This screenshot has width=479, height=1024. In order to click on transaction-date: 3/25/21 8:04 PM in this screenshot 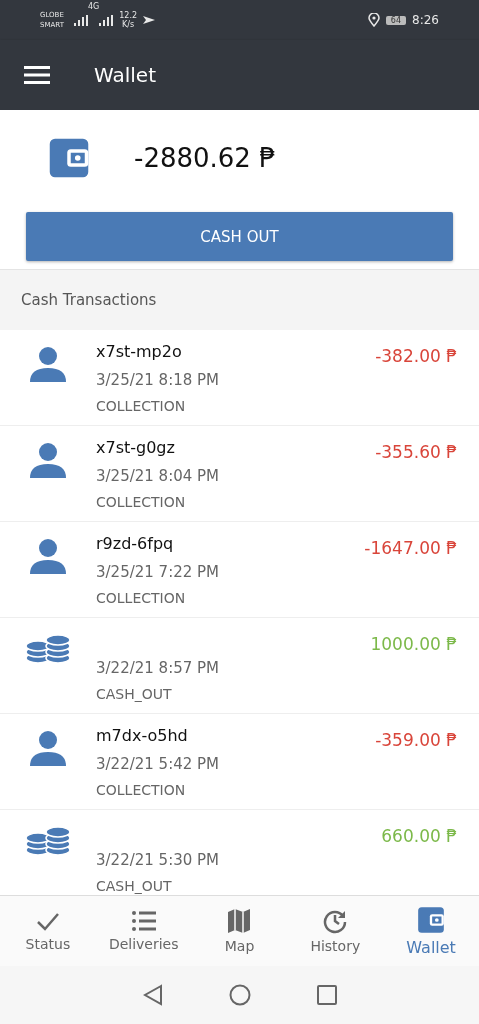, I will do `click(158, 476)`.